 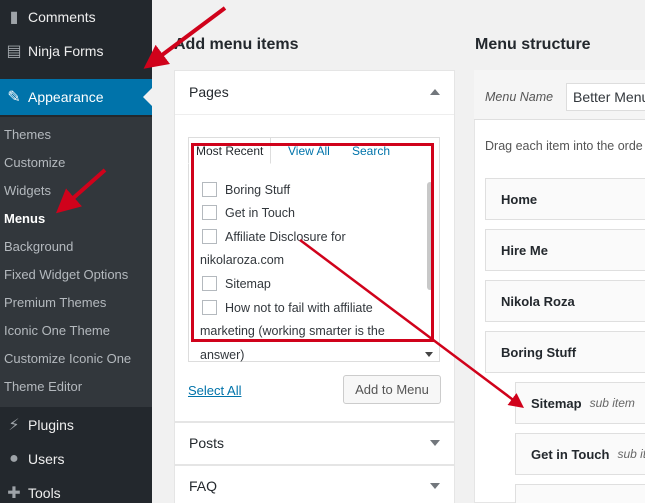 I want to click on menu-name-label: Menu Name, so click(x=519, y=97).